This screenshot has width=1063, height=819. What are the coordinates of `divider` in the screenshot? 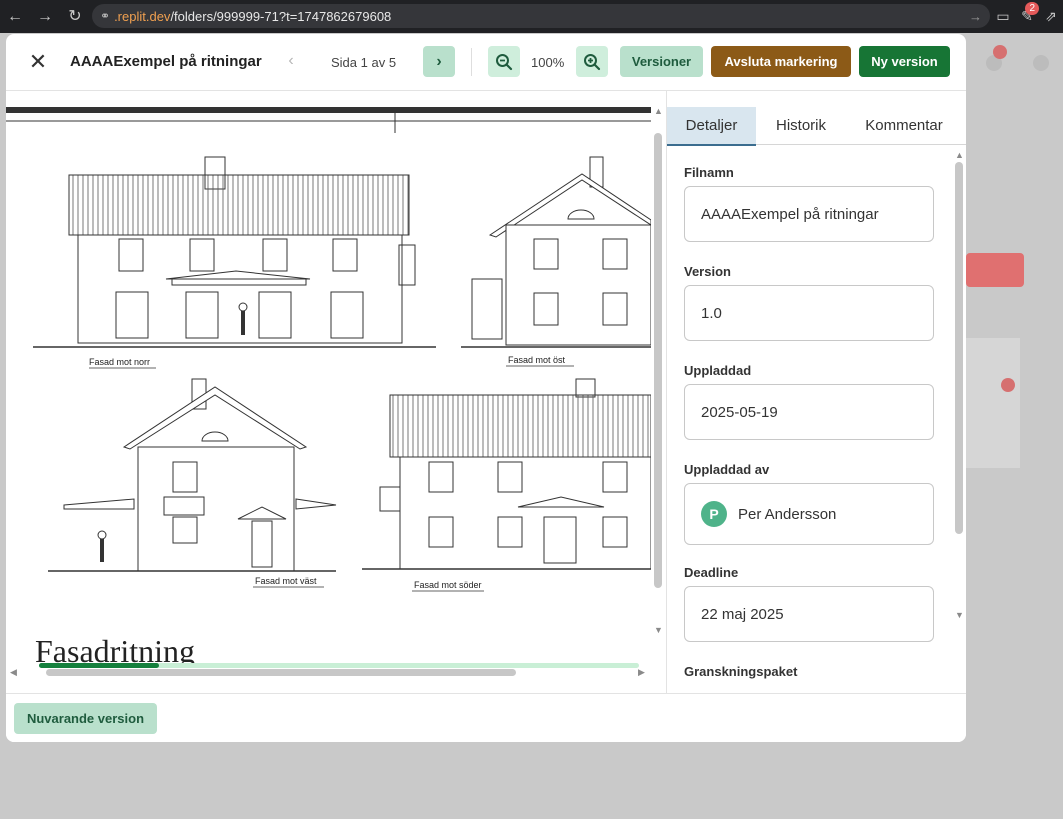 It's located at (471, 62).